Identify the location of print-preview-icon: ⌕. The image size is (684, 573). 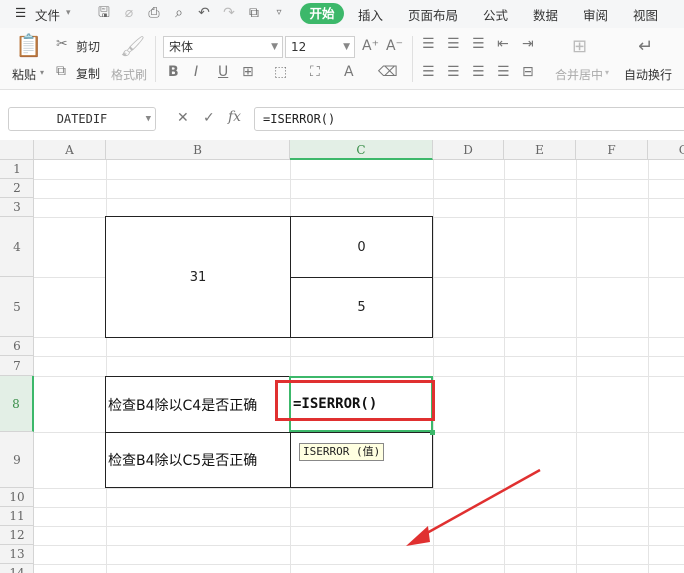
(179, 13).